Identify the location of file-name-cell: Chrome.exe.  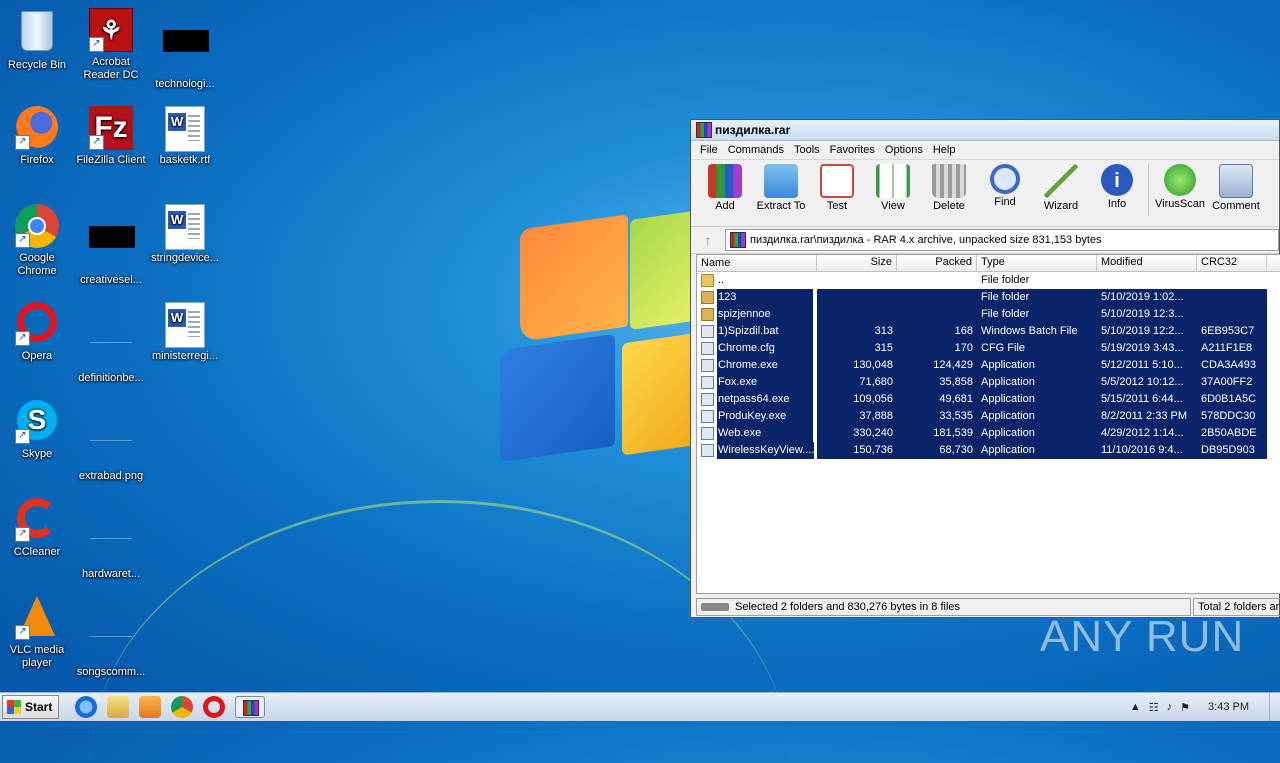
(757, 365).